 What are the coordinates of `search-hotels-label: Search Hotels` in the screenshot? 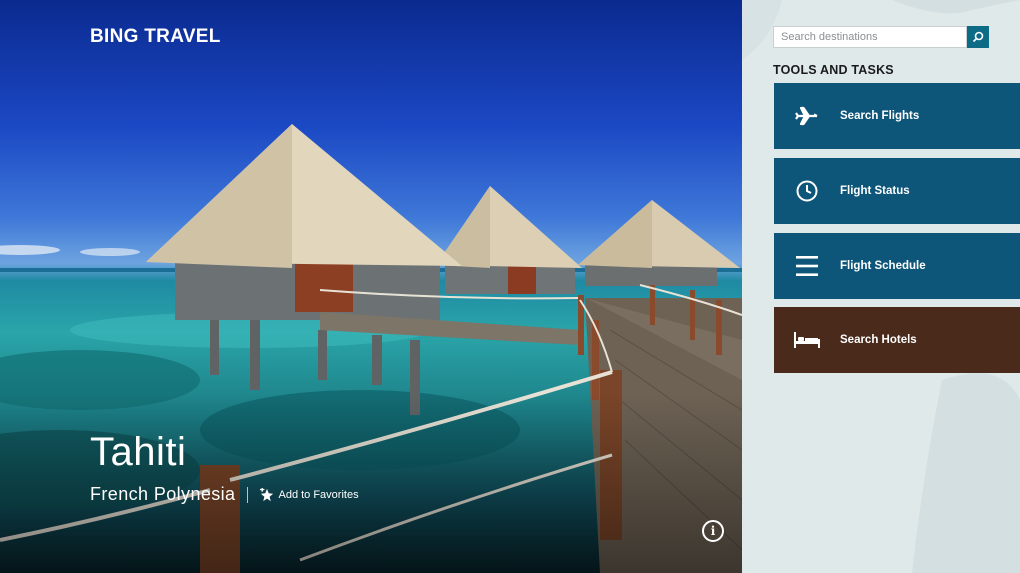 It's located at (878, 340).